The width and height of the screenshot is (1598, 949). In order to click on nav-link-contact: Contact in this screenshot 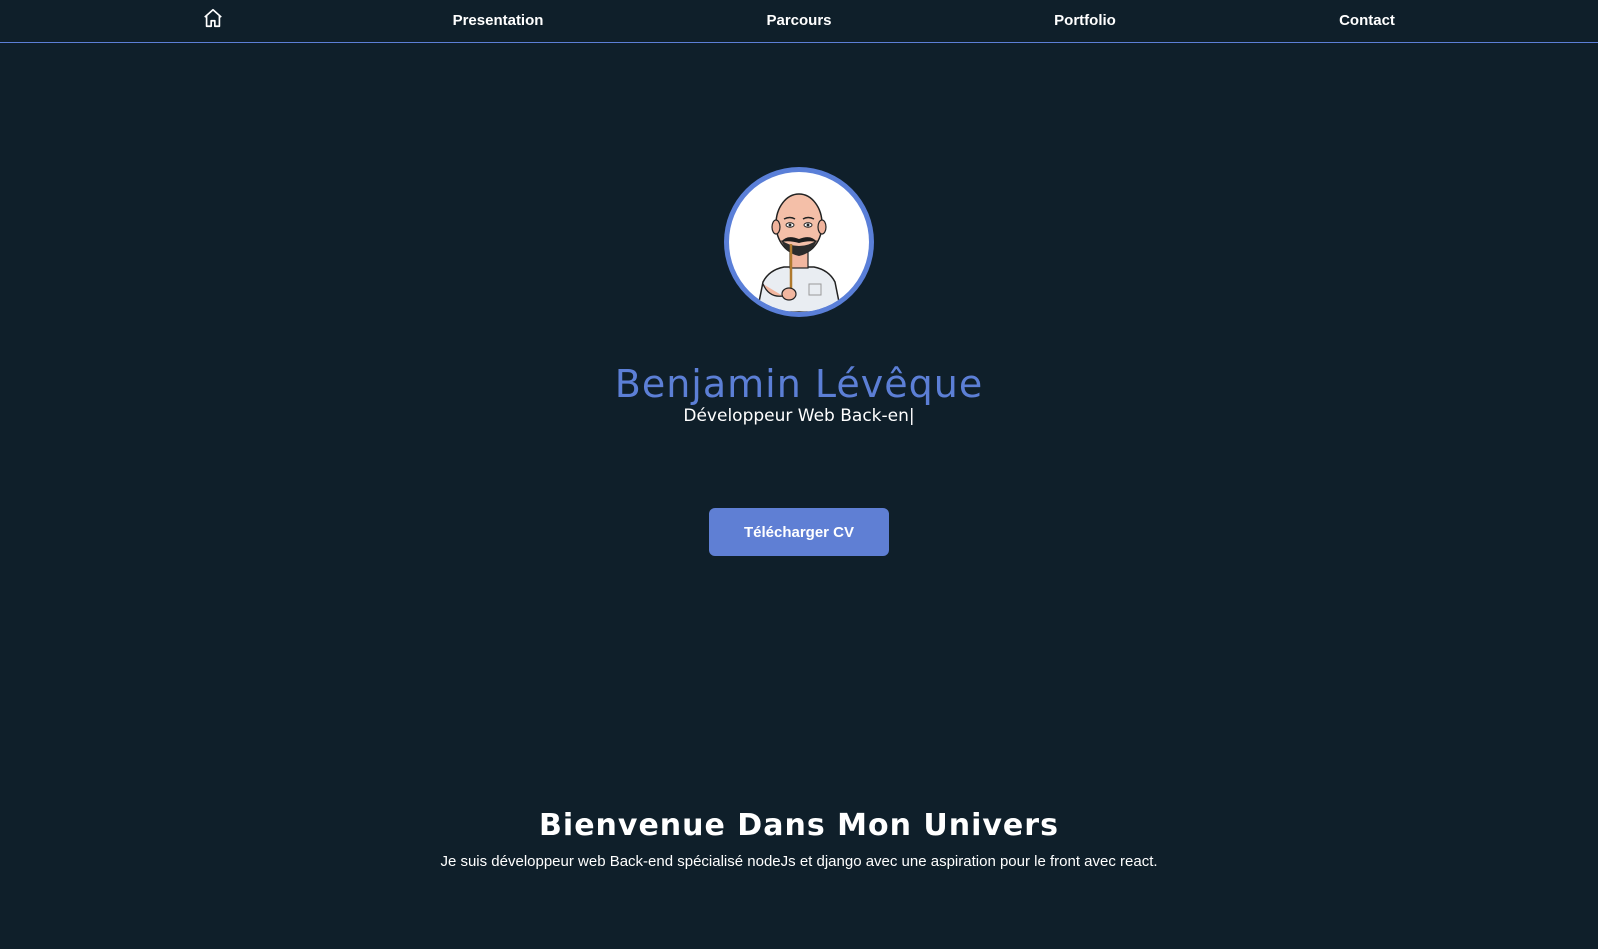, I will do `click(1367, 20)`.